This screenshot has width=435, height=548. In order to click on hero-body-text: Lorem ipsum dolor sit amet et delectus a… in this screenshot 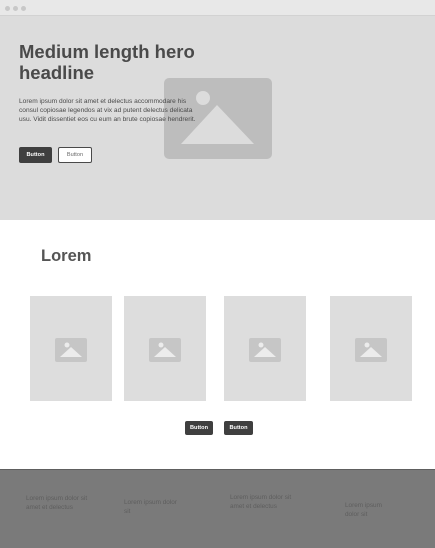, I will do `click(107, 110)`.